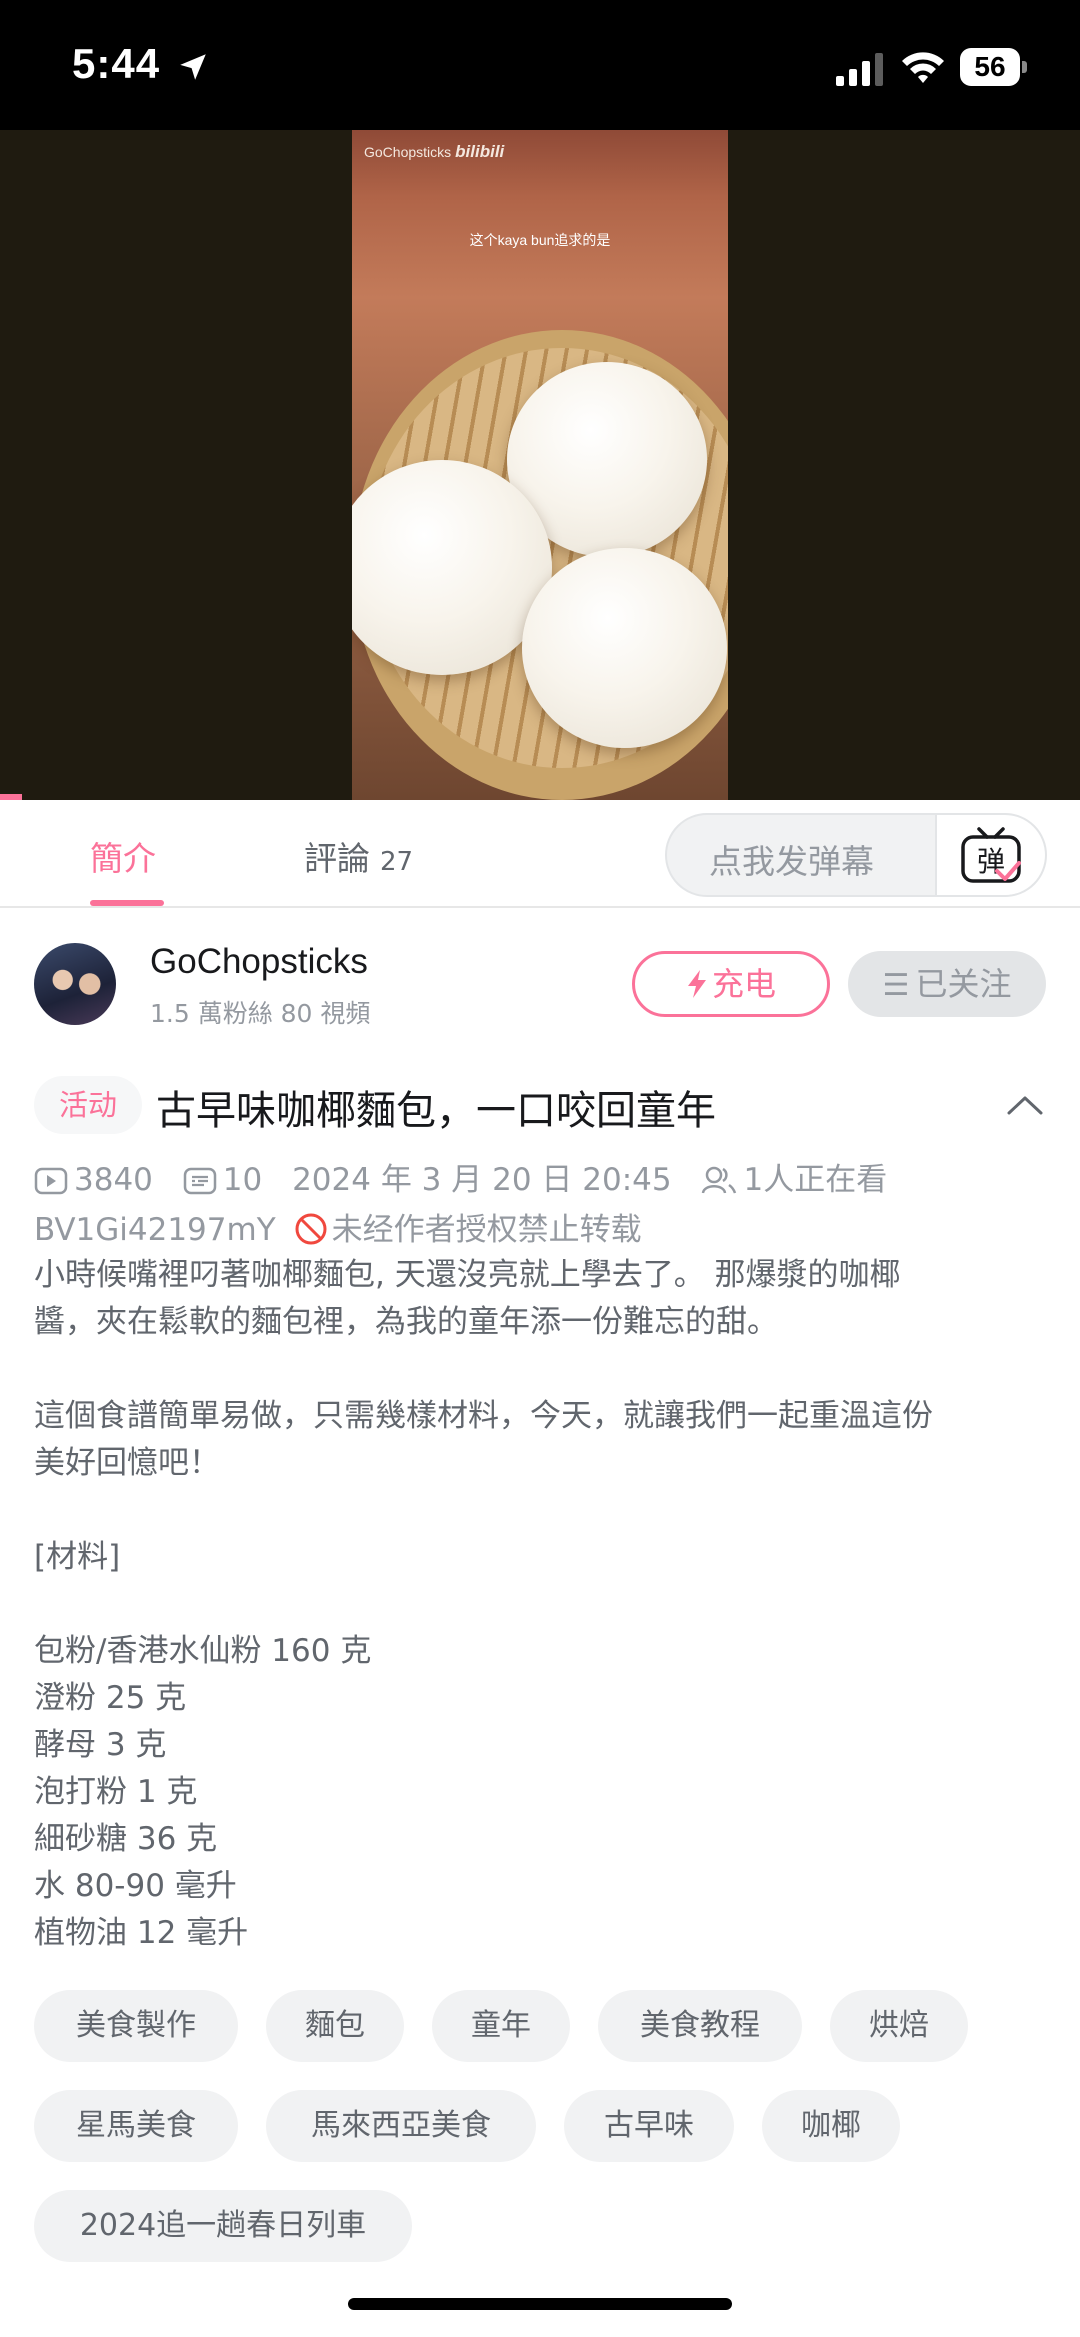 The height and width of the screenshot is (2337, 1080). What do you see at coordinates (540, 2304) in the screenshot?
I see `home-indicator` at bounding box center [540, 2304].